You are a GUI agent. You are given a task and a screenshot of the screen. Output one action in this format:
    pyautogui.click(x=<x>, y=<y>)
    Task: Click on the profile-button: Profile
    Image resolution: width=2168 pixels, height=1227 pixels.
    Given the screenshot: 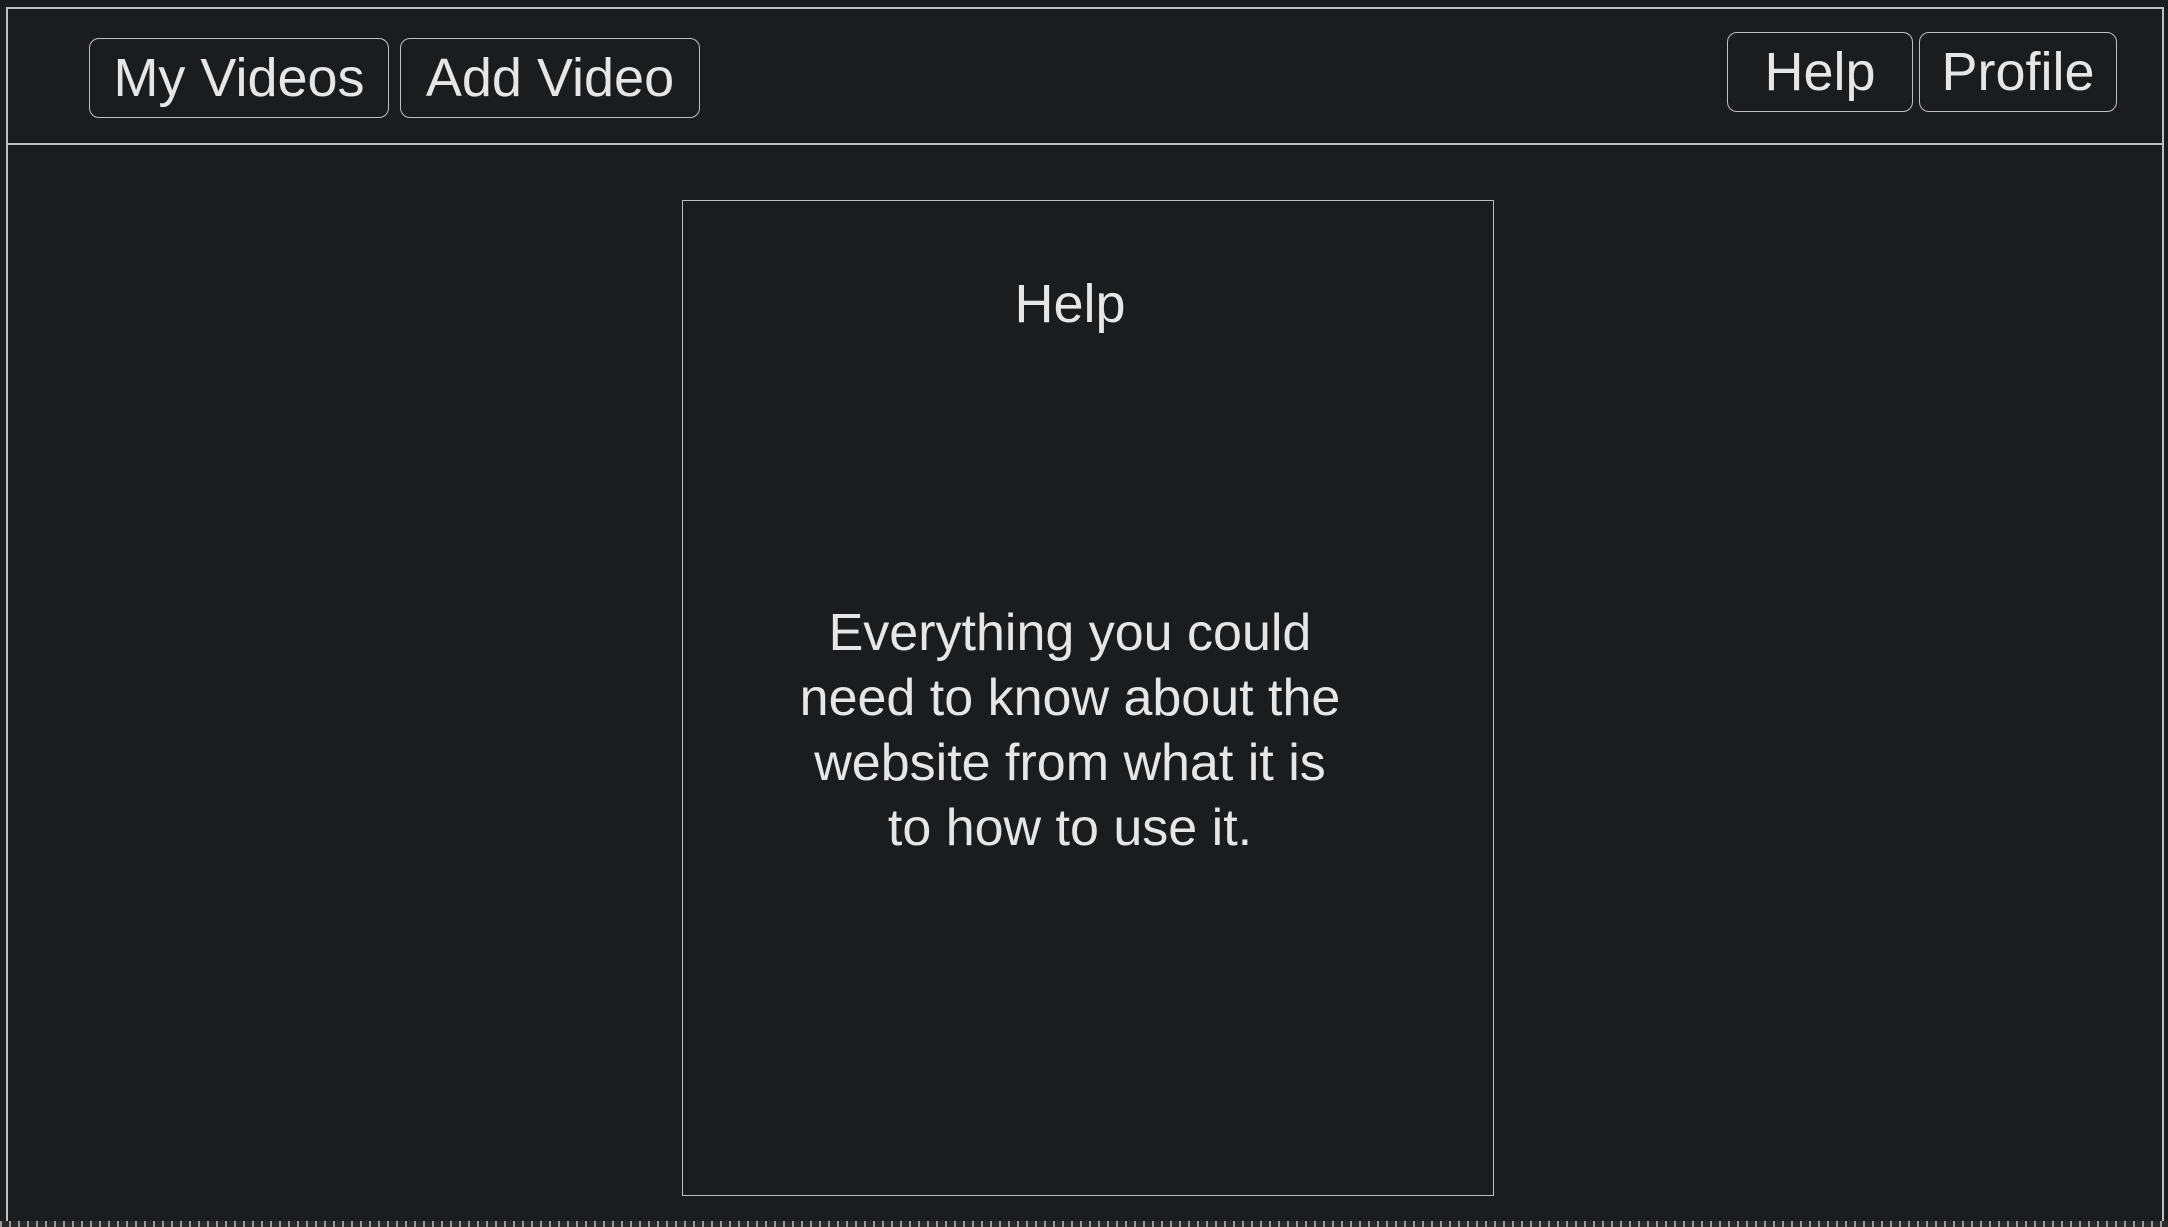 What is the action you would take?
    pyautogui.click(x=2018, y=72)
    